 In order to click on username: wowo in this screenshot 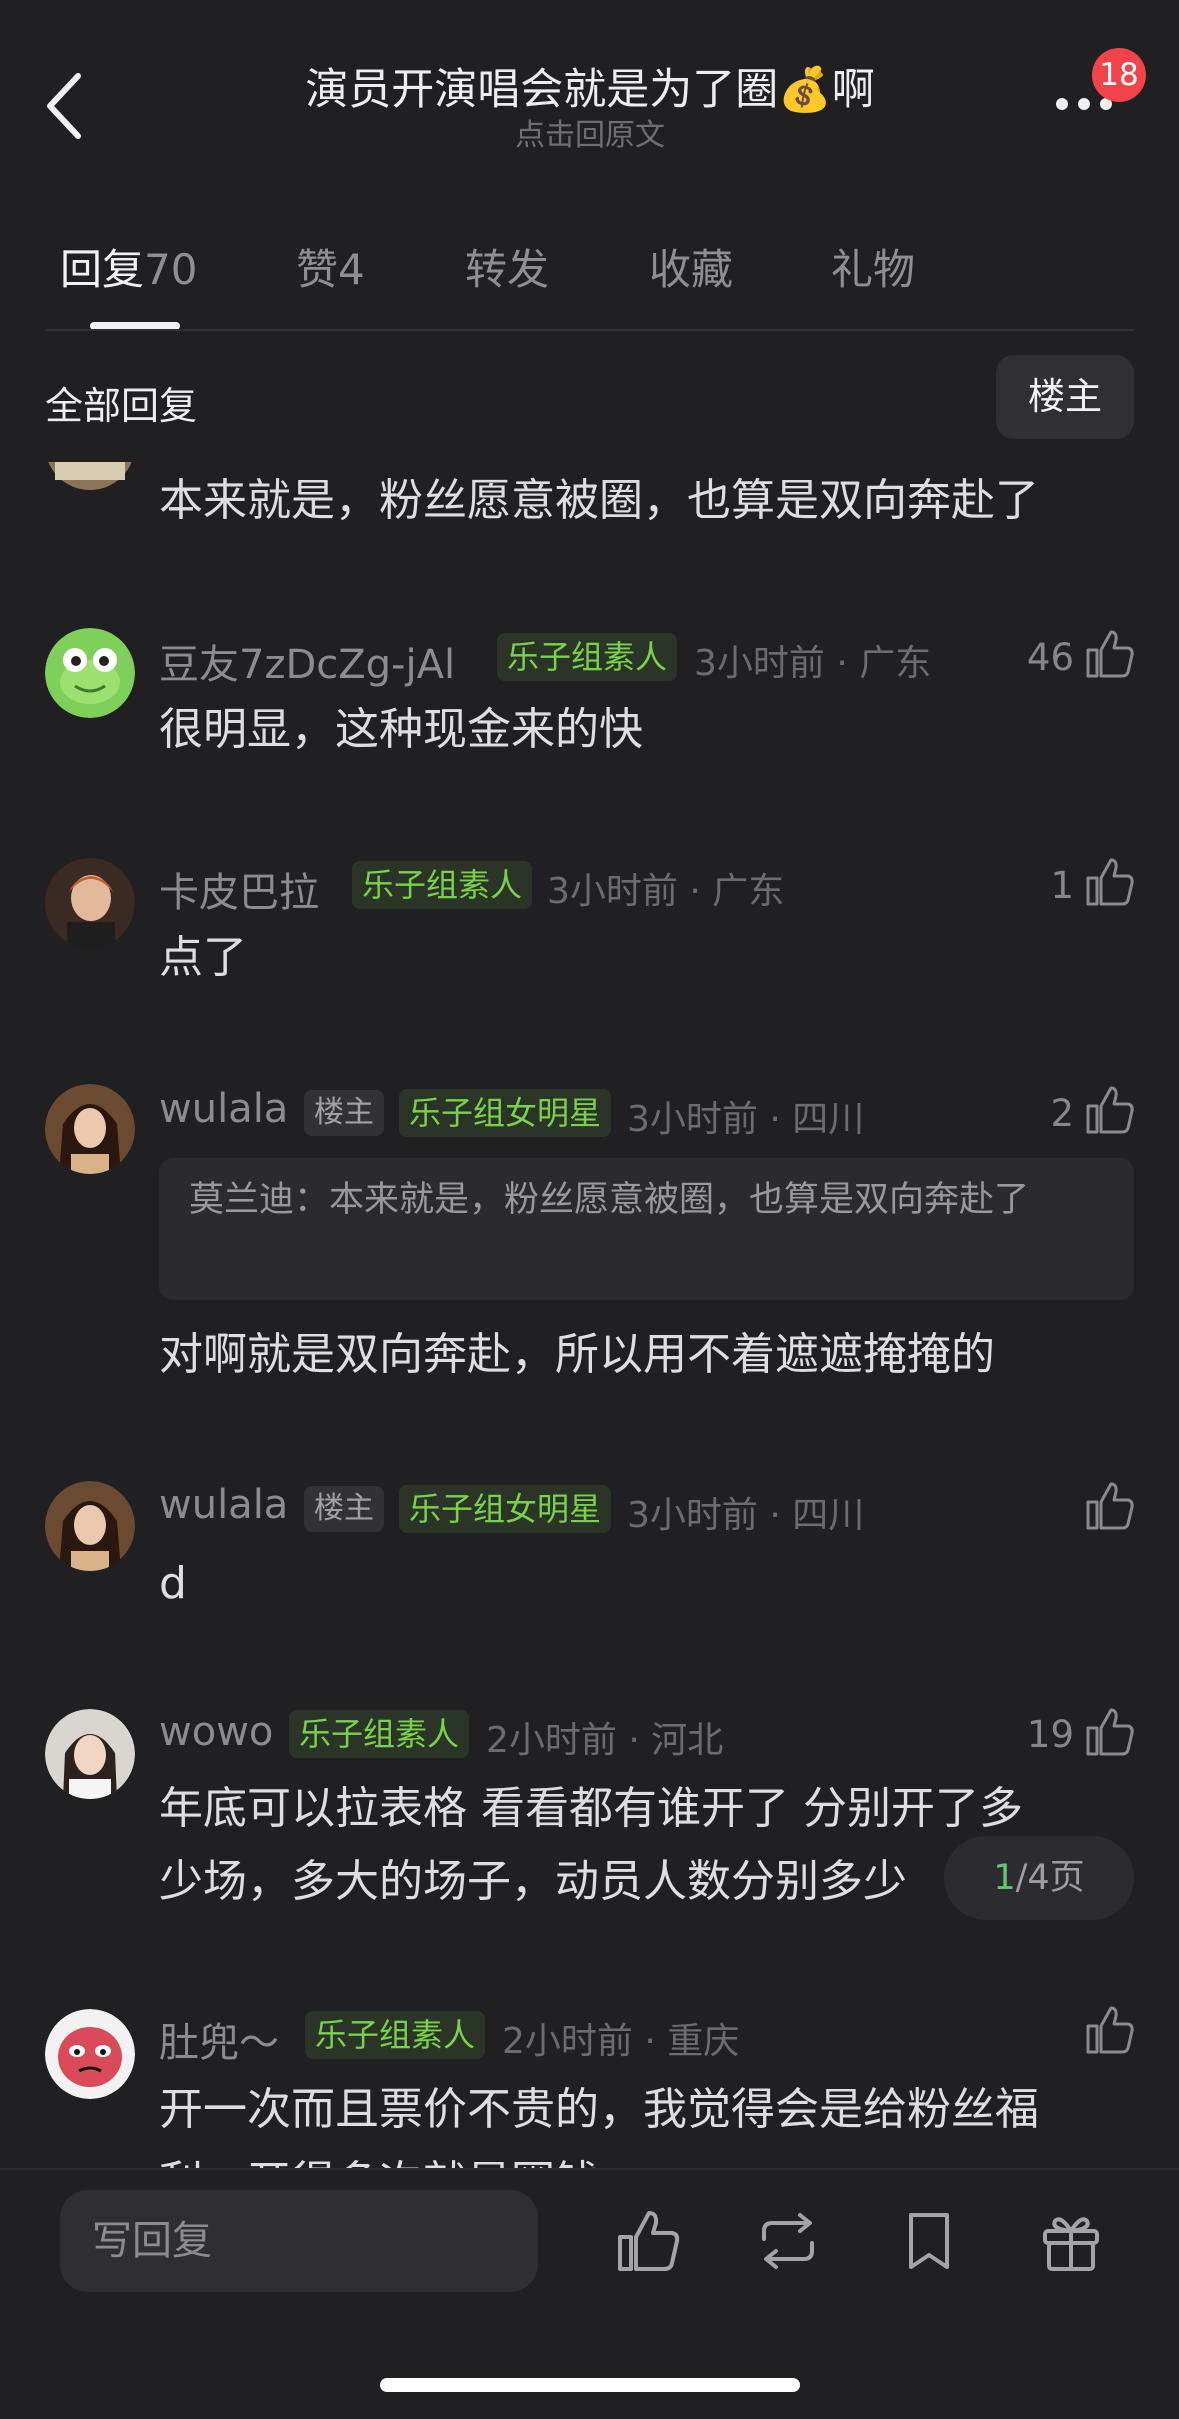, I will do `click(216, 1732)`.